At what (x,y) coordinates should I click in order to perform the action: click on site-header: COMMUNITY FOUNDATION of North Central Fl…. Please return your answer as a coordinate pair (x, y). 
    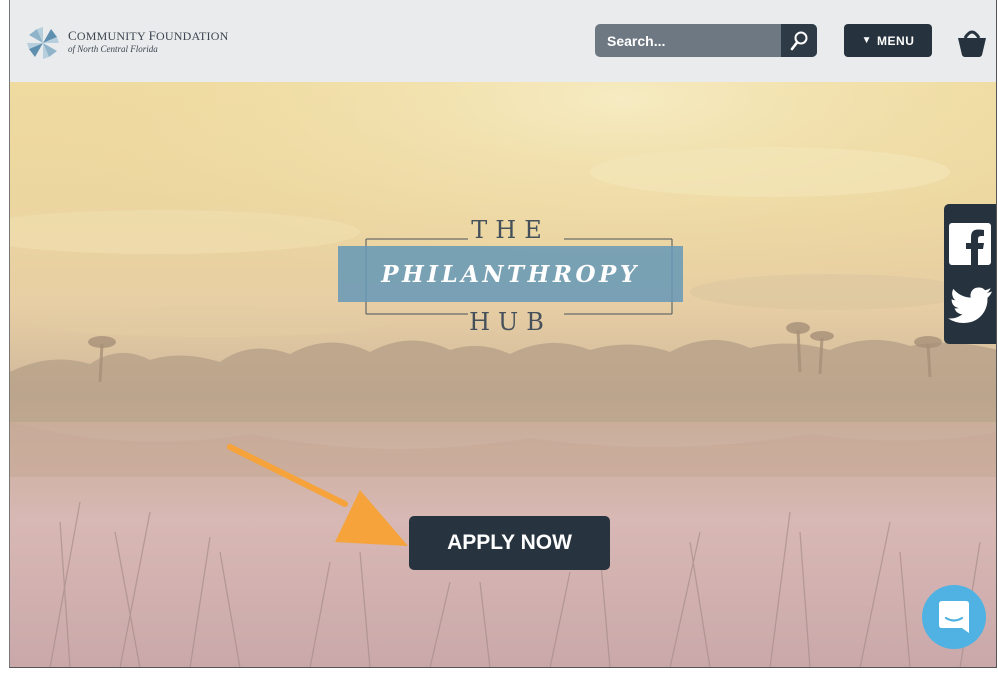
    Looking at the image, I should click on (503, 41).